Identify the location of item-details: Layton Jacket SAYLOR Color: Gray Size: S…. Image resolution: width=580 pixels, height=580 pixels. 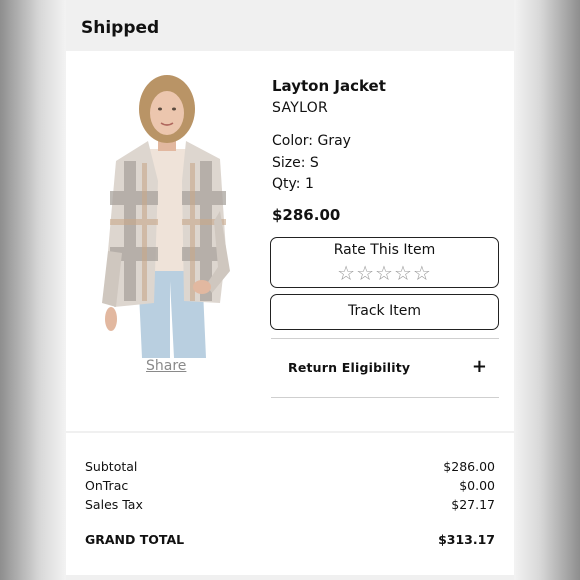
(386, 150).